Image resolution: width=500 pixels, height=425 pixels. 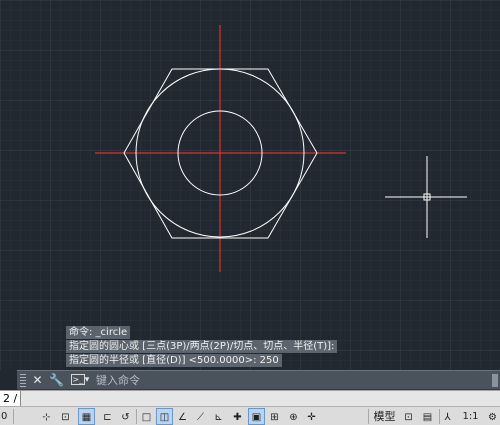 I want to click on lineweight-icon: ✚, so click(x=237, y=416).